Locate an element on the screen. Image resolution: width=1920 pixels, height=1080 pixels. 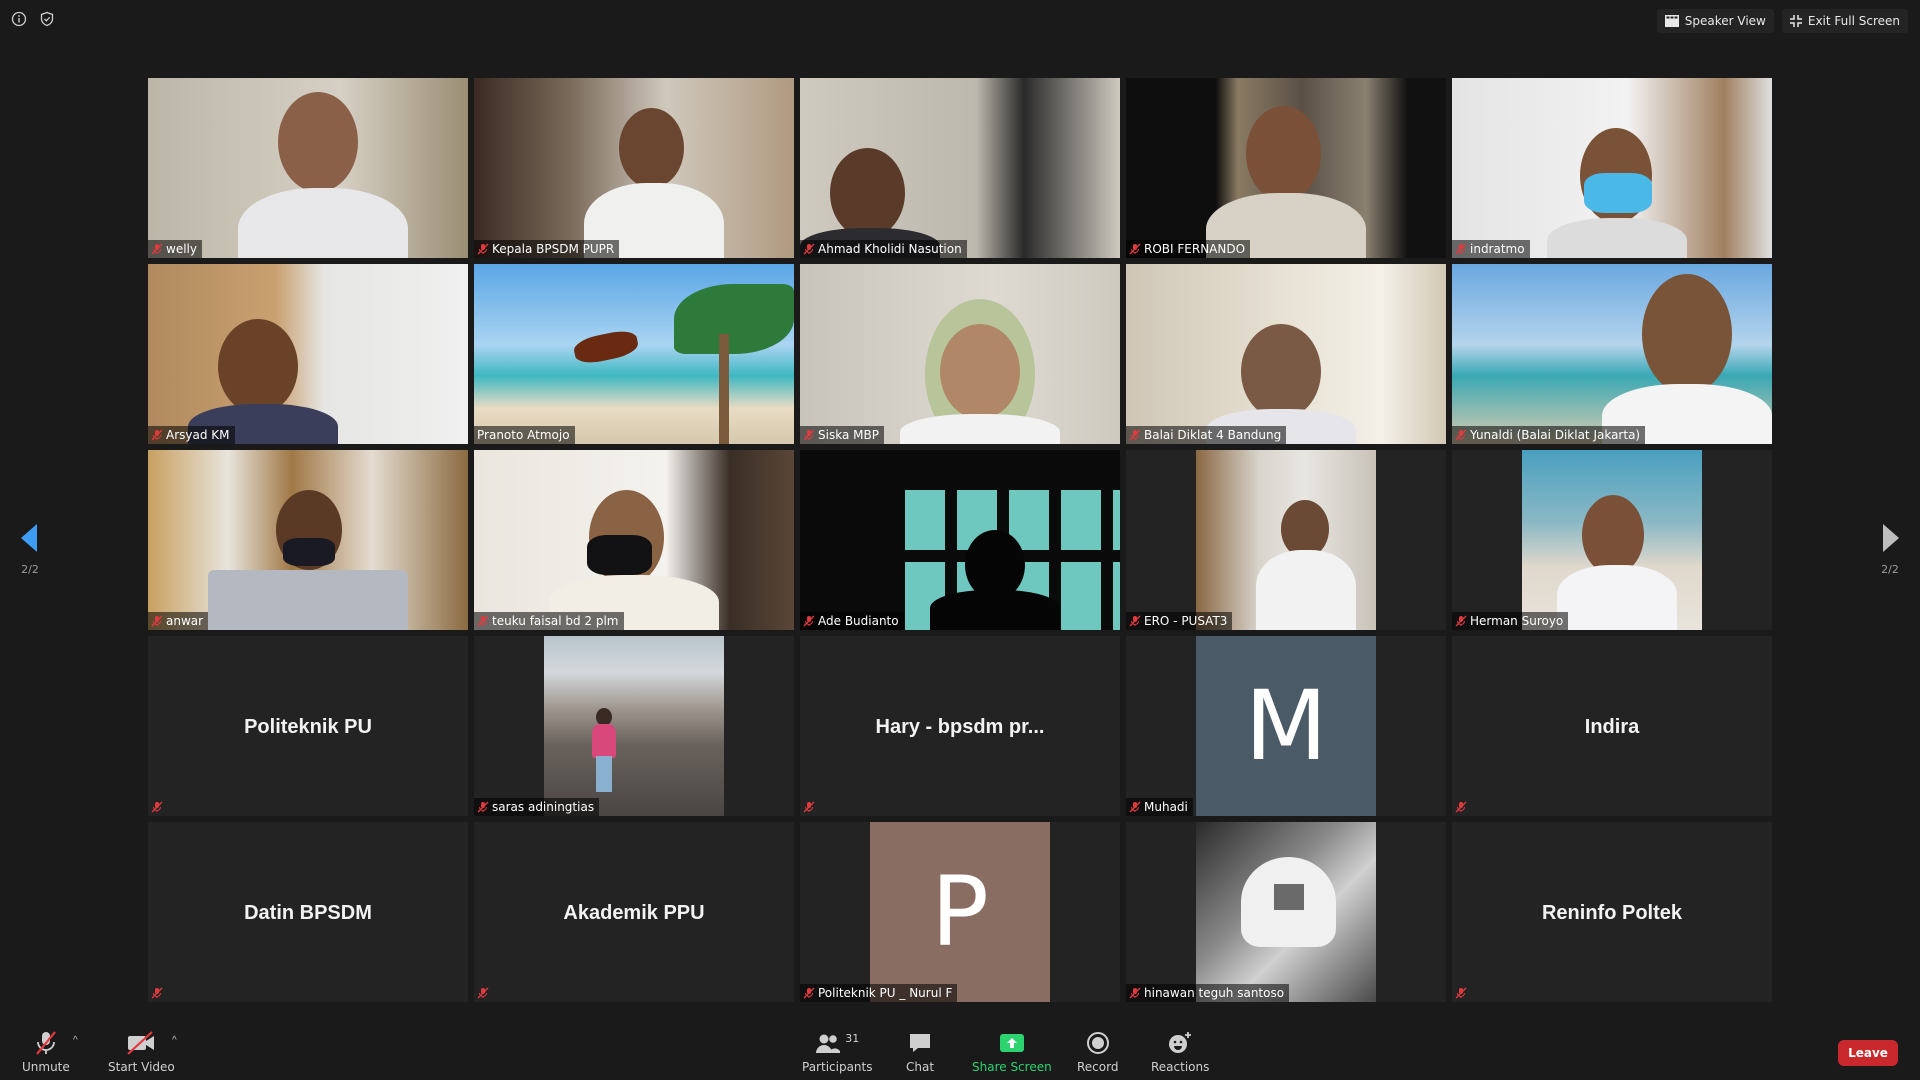
participant-name-label: Pranoto Atmojo is located at coordinates (524, 435).